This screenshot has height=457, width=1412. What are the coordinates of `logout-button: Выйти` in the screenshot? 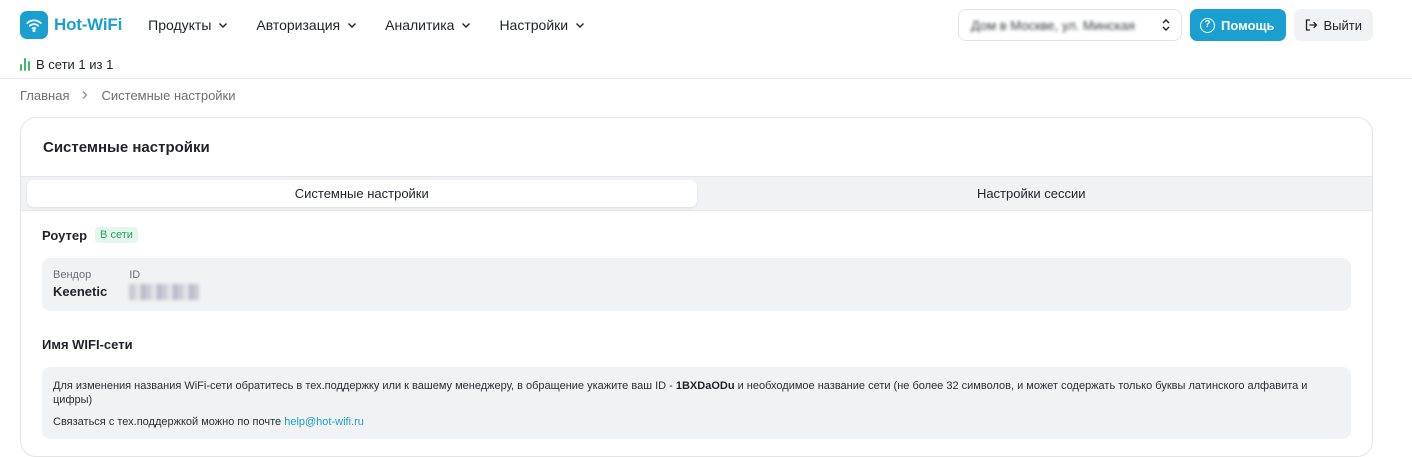 It's located at (1333, 25).